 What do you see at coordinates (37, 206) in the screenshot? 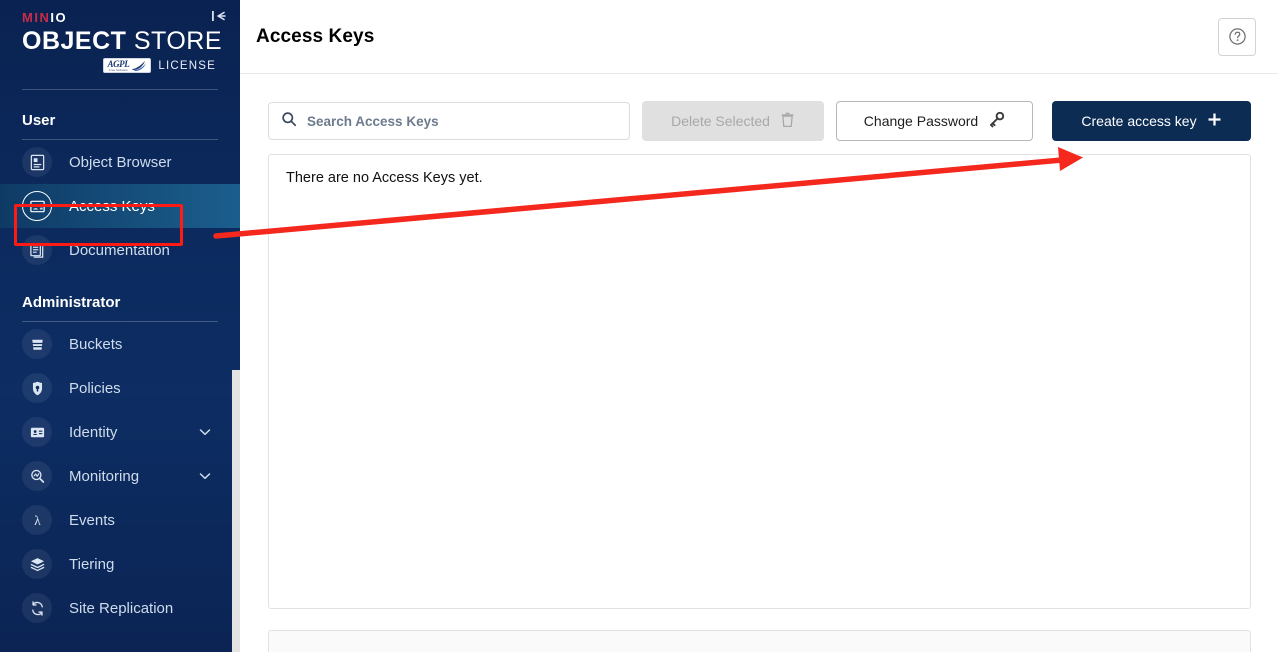
I see `access-keys-icon` at bounding box center [37, 206].